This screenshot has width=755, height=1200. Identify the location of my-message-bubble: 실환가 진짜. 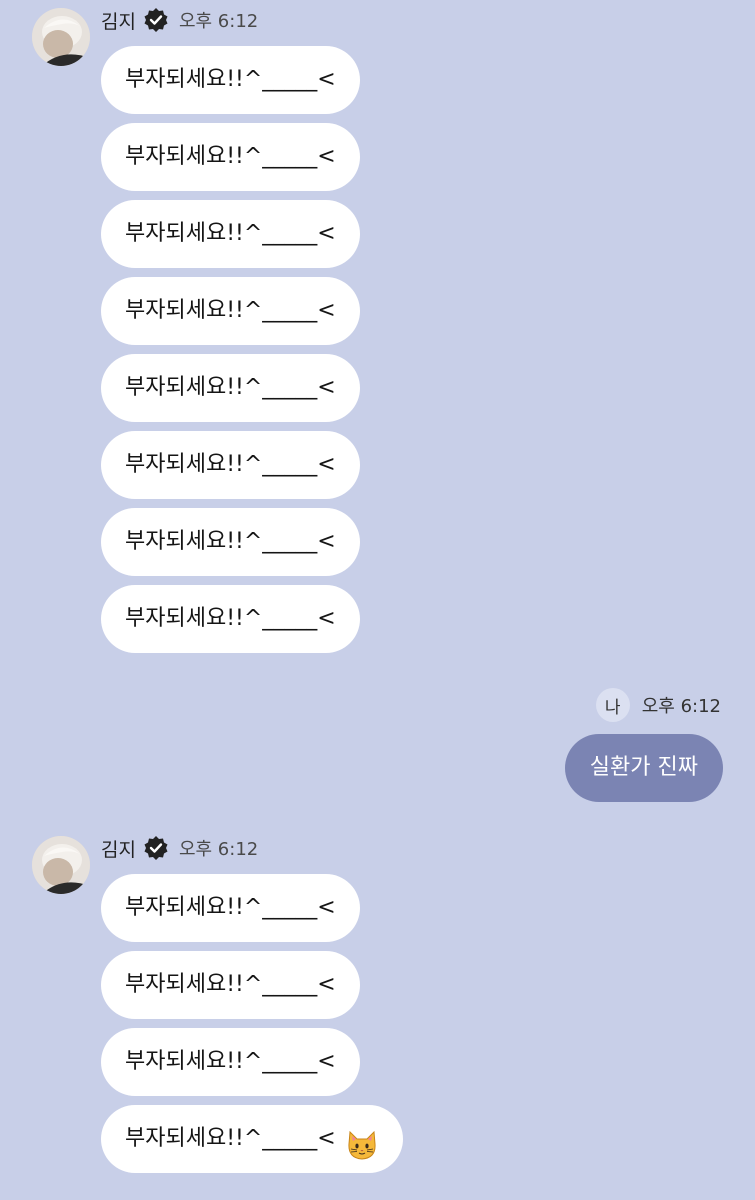
(643, 768).